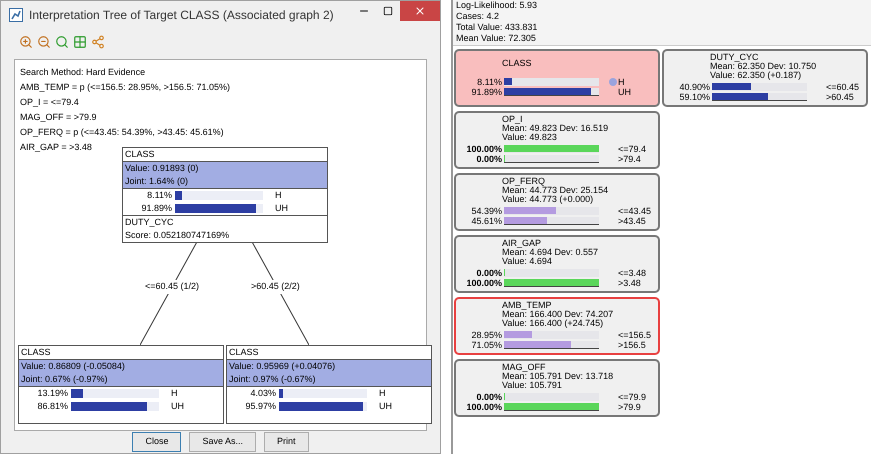 This screenshot has height=454, width=871. What do you see at coordinates (56, 147) in the screenshot?
I see `evidence-line: AIR_GAP = >3.48` at bounding box center [56, 147].